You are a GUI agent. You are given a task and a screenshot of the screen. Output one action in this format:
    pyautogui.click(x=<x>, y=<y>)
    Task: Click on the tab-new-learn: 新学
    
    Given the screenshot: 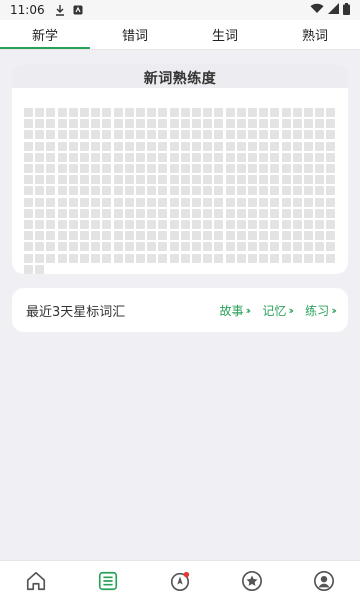 What is the action you would take?
    pyautogui.click(x=45, y=34)
    